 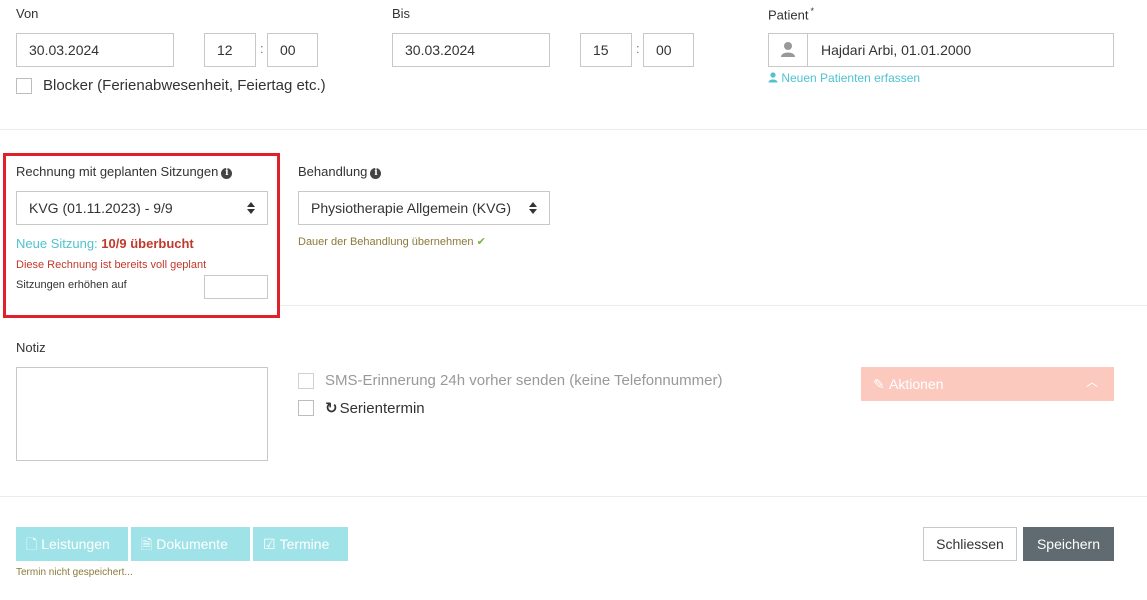 I want to click on file-icon: 🗋, so click(x=32, y=544).